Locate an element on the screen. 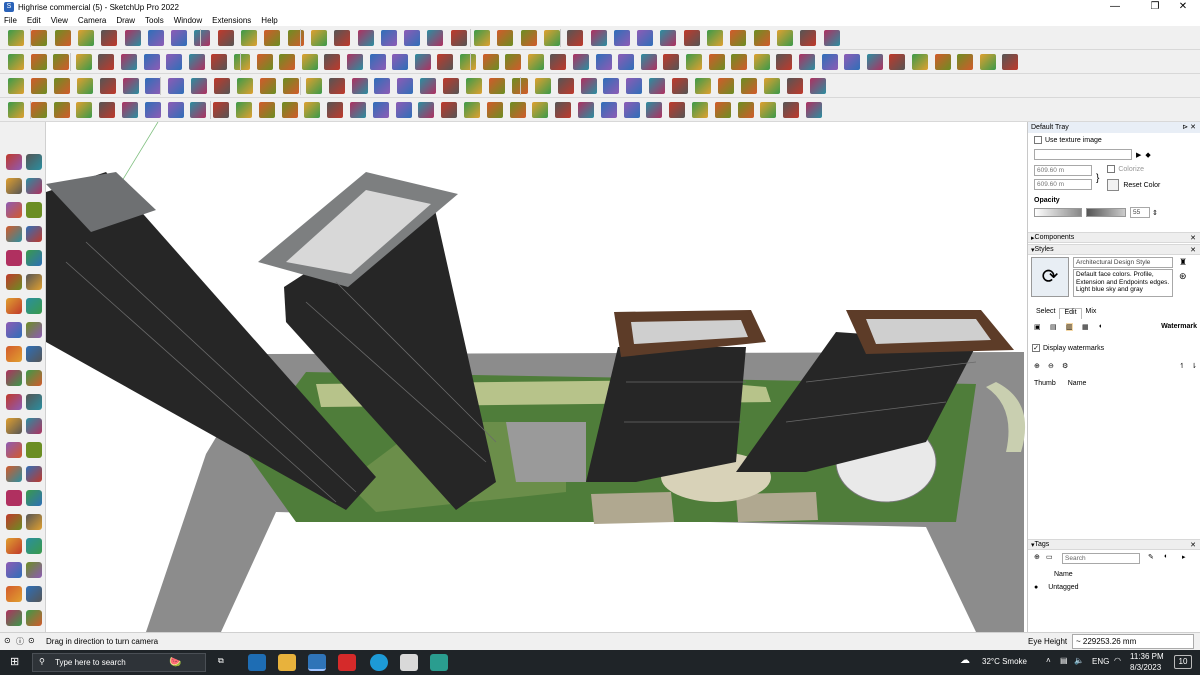  user-icon: ⊙ is located at coordinates (31, 640).